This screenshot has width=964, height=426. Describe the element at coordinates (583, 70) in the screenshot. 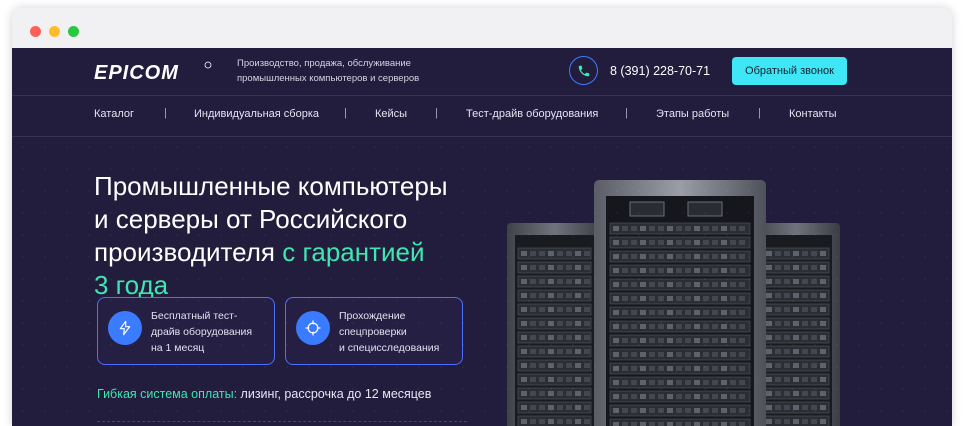

I see `phone-icon` at that location.